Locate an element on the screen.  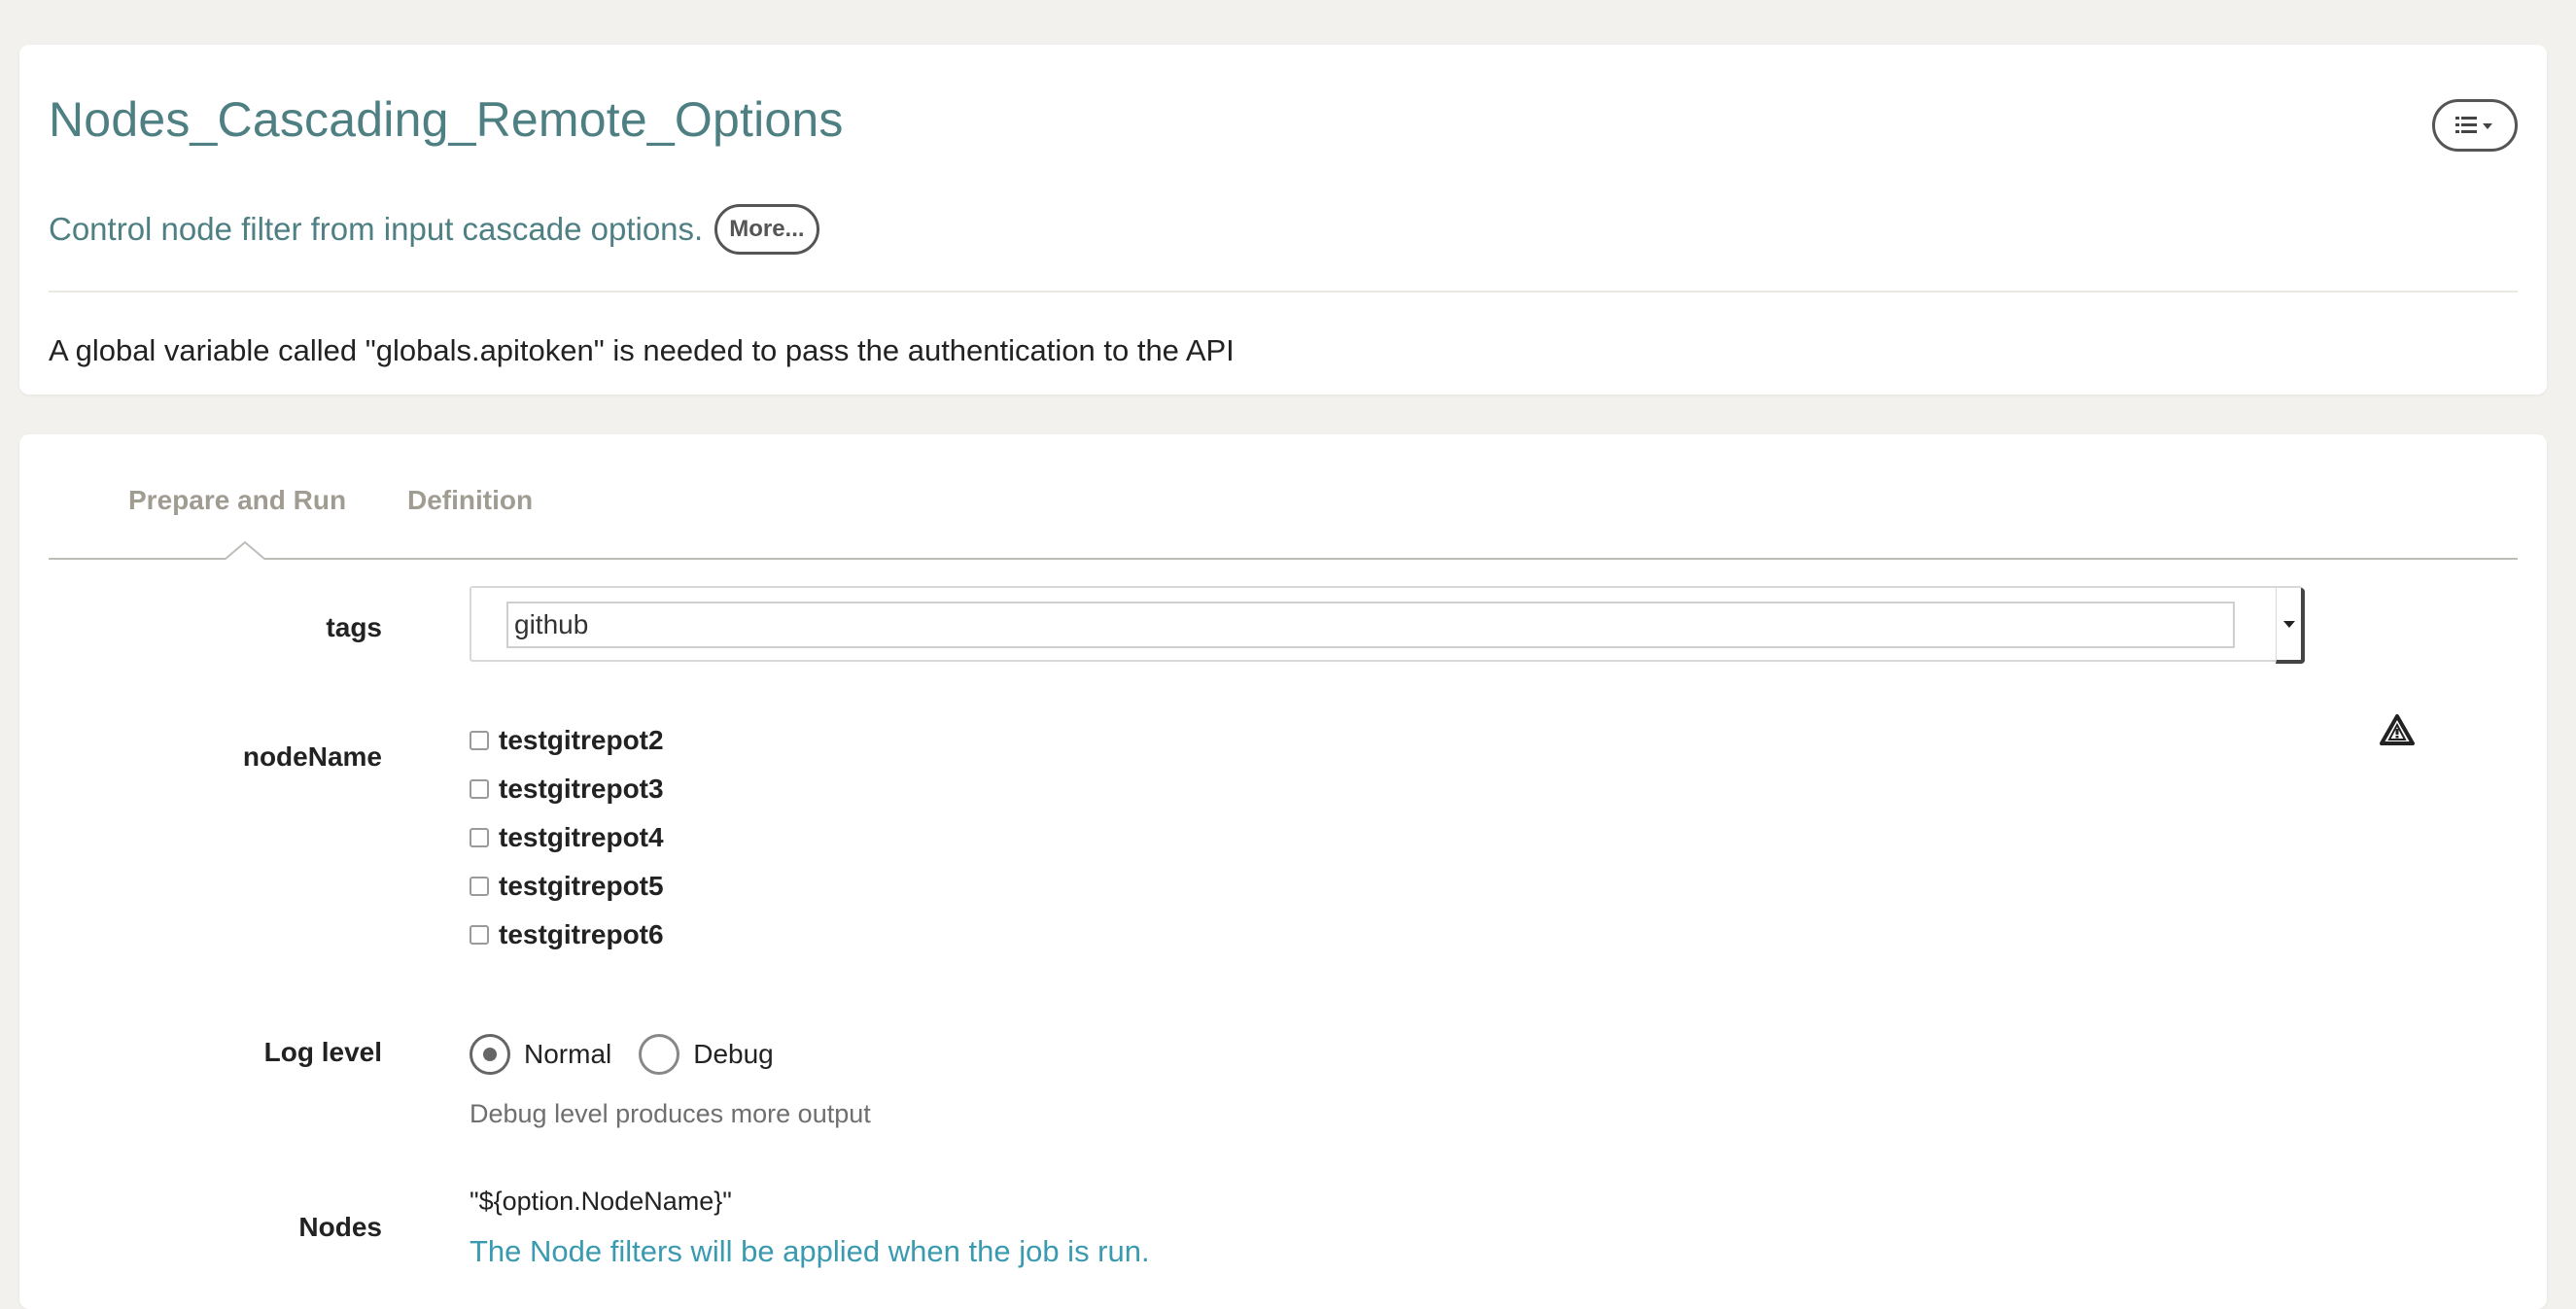
nodename-option-label: testgitrepot6 is located at coordinates (581, 934).